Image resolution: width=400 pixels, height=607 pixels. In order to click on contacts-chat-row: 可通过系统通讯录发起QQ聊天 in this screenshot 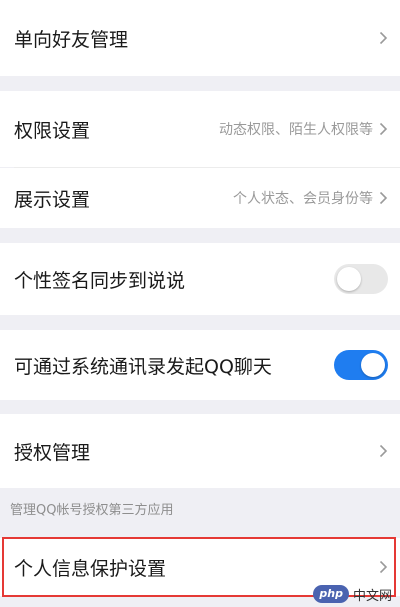, I will do `click(200, 365)`.